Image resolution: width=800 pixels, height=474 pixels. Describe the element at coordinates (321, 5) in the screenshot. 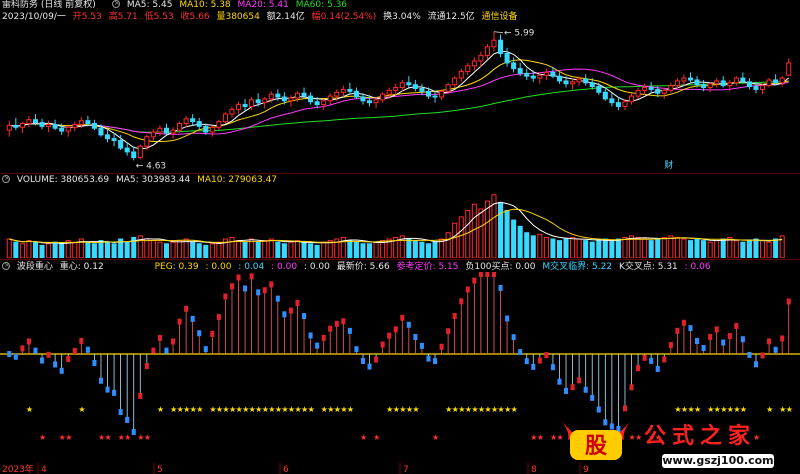

I see `ma60-legend: MA60: 5.36` at that location.